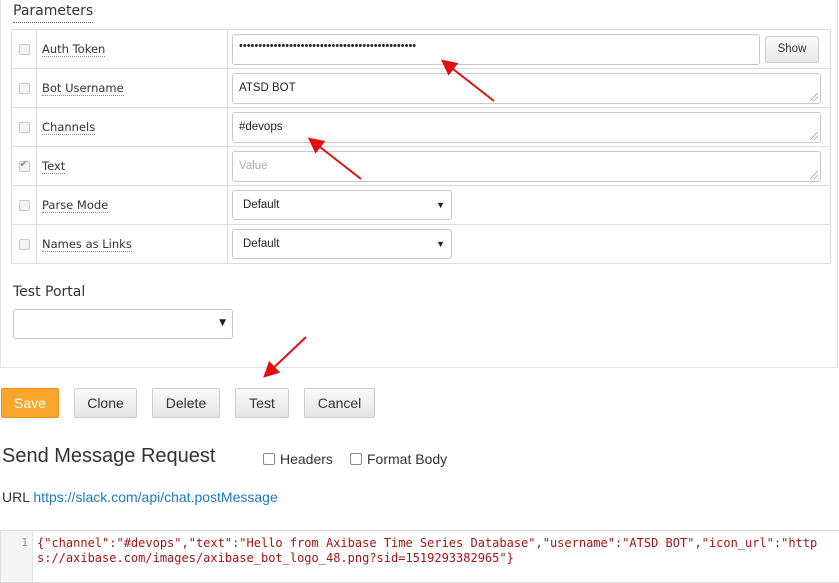 This screenshot has height=583, width=839. What do you see at coordinates (105, 403) in the screenshot?
I see `clone-button: Clone` at bounding box center [105, 403].